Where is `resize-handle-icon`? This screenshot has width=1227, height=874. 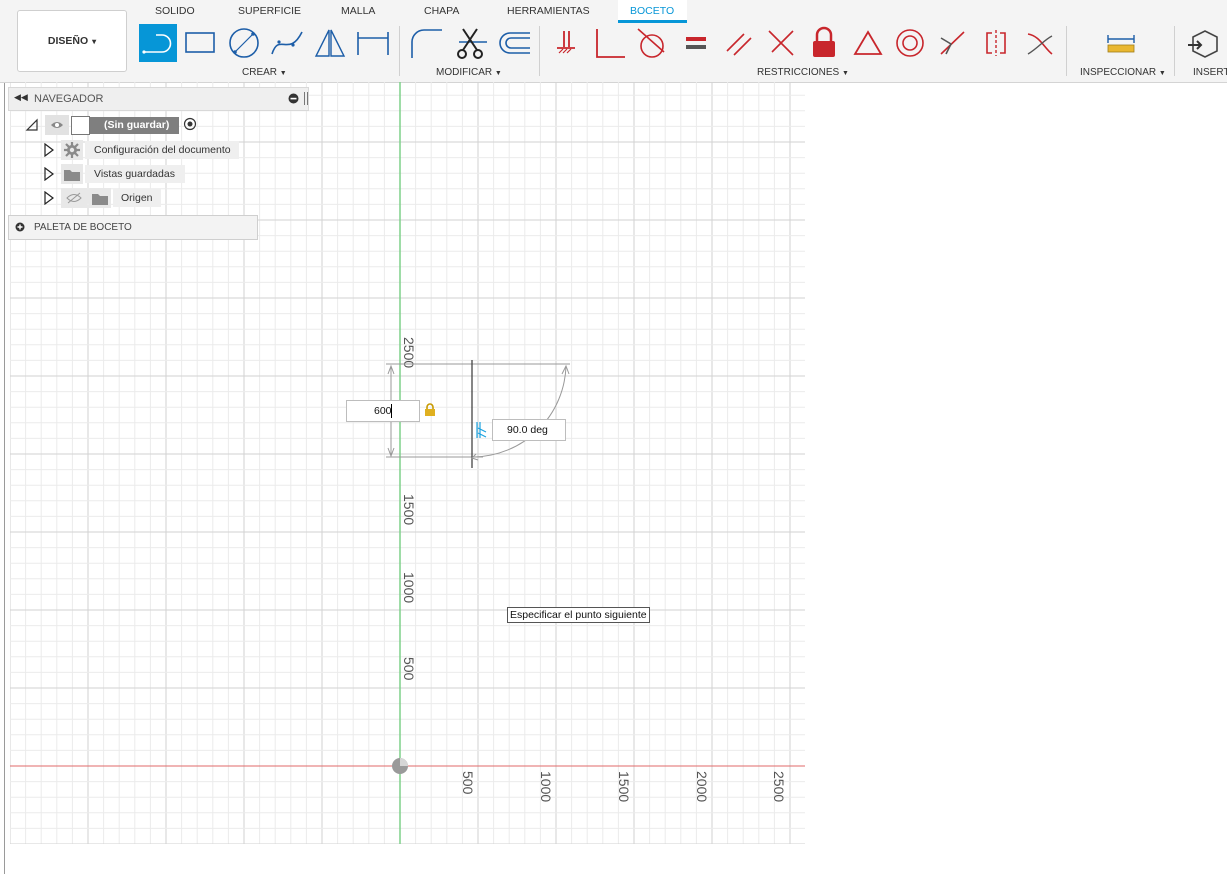
resize-handle-icon is located at coordinates (306, 98).